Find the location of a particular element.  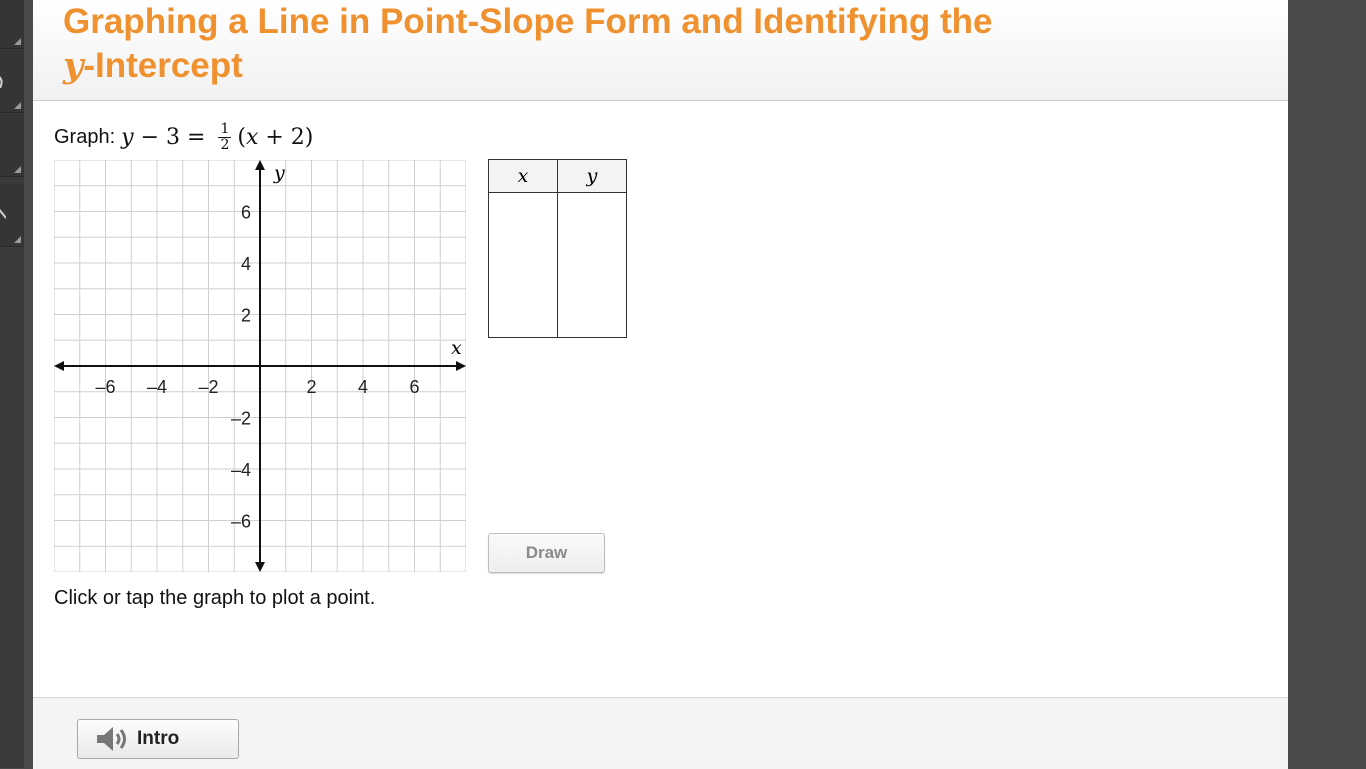

equation-fraction: 1 2 is located at coordinates (225, 137).